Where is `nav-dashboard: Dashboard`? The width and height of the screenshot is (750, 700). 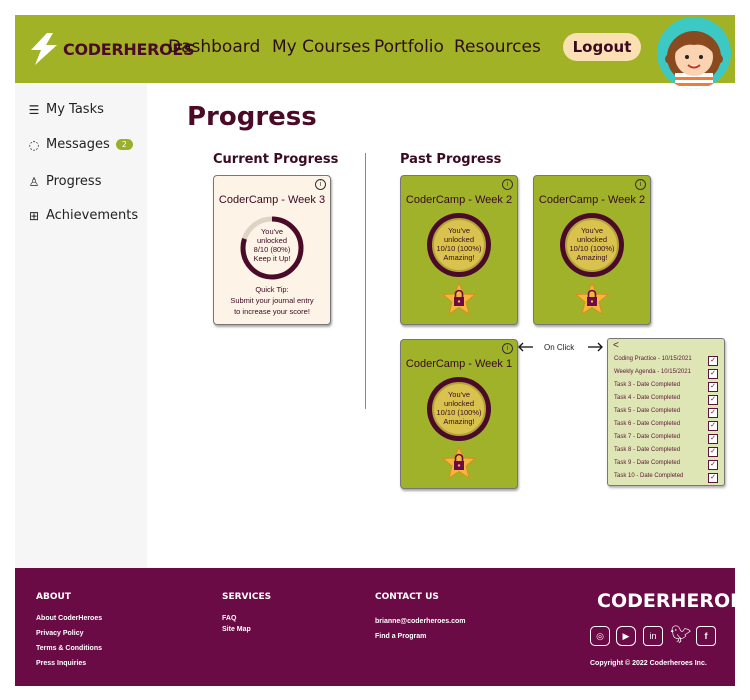
nav-dashboard: Dashboard is located at coordinates (214, 47).